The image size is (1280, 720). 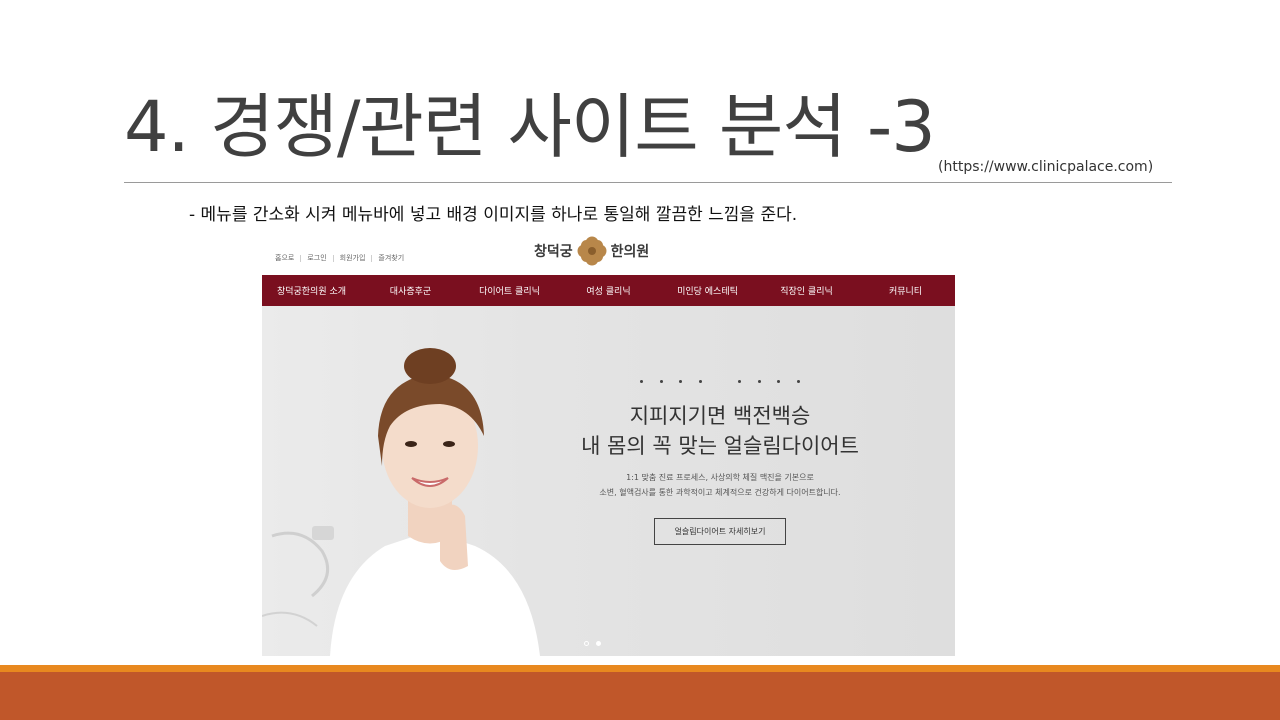 I want to click on nav-item-worker: 직장인 클리닉, so click(x=806, y=290).